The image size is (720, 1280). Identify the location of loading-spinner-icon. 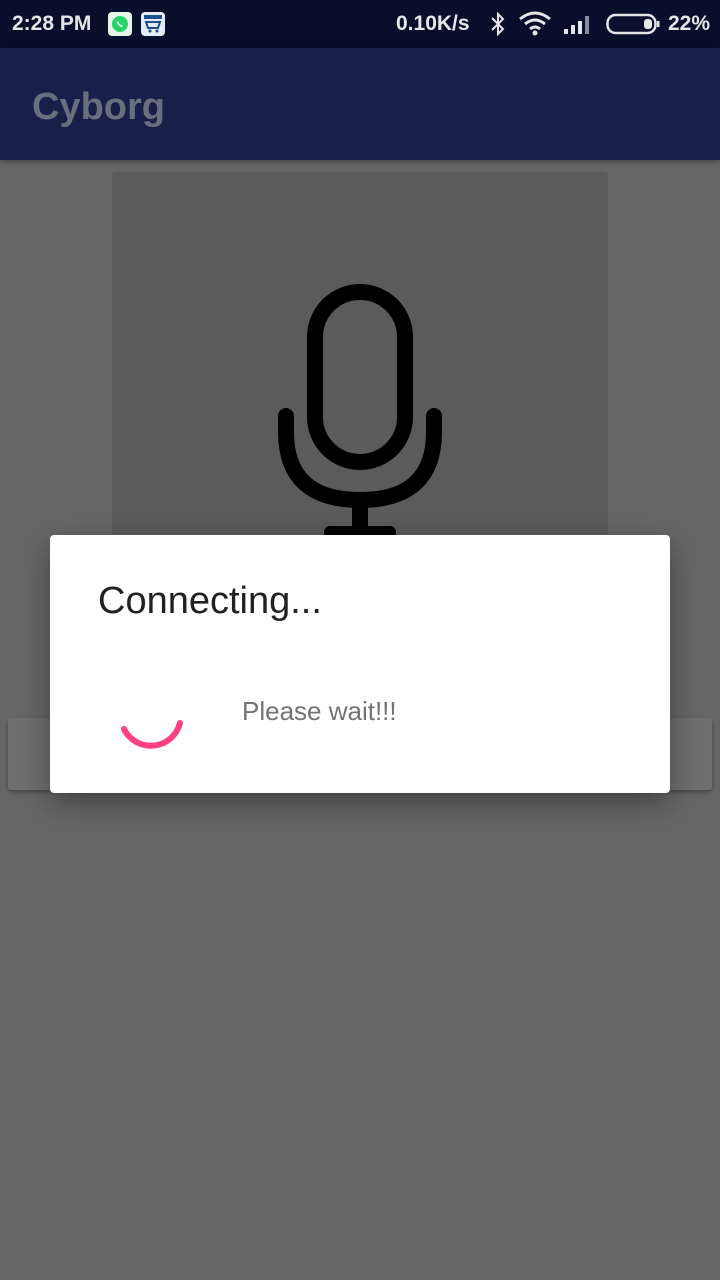
(152, 734).